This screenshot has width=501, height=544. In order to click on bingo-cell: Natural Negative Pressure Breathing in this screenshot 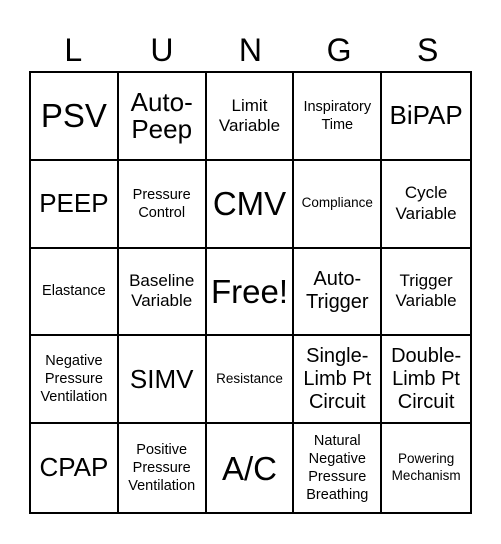, I will do `click(338, 468)`.